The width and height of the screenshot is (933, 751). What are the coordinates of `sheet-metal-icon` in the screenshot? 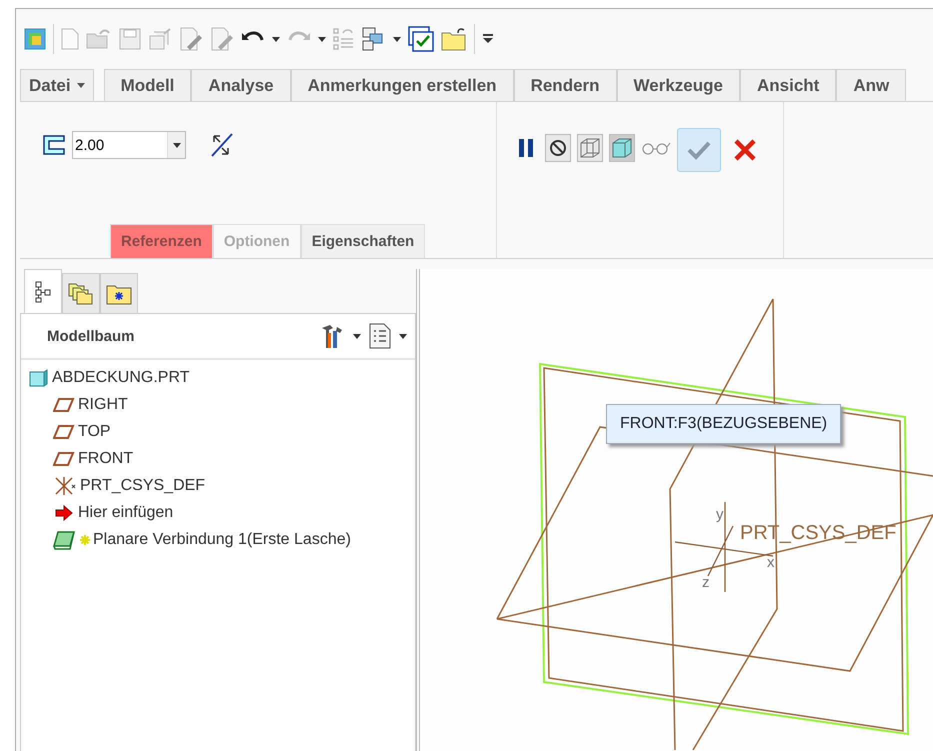 It's located at (65, 540).